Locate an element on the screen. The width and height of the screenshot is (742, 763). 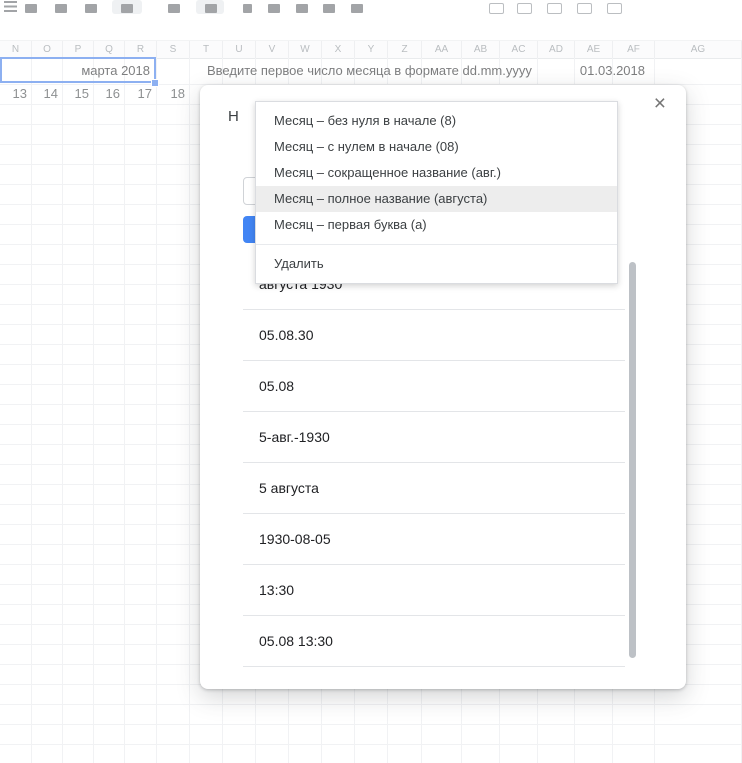
menu-separator is located at coordinates (436, 244).